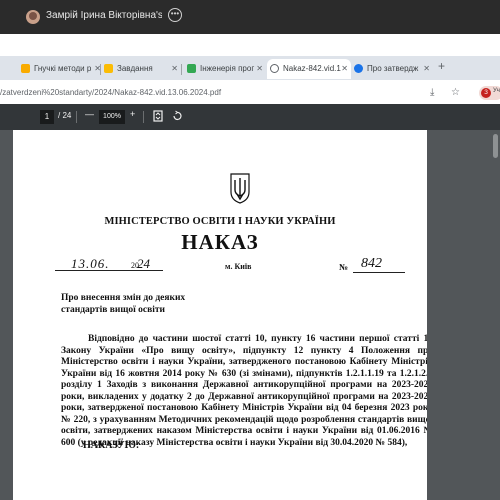  What do you see at coordinates (496, 91) in the screenshot?
I see `profile-label: Уч` at bounding box center [496, 91].